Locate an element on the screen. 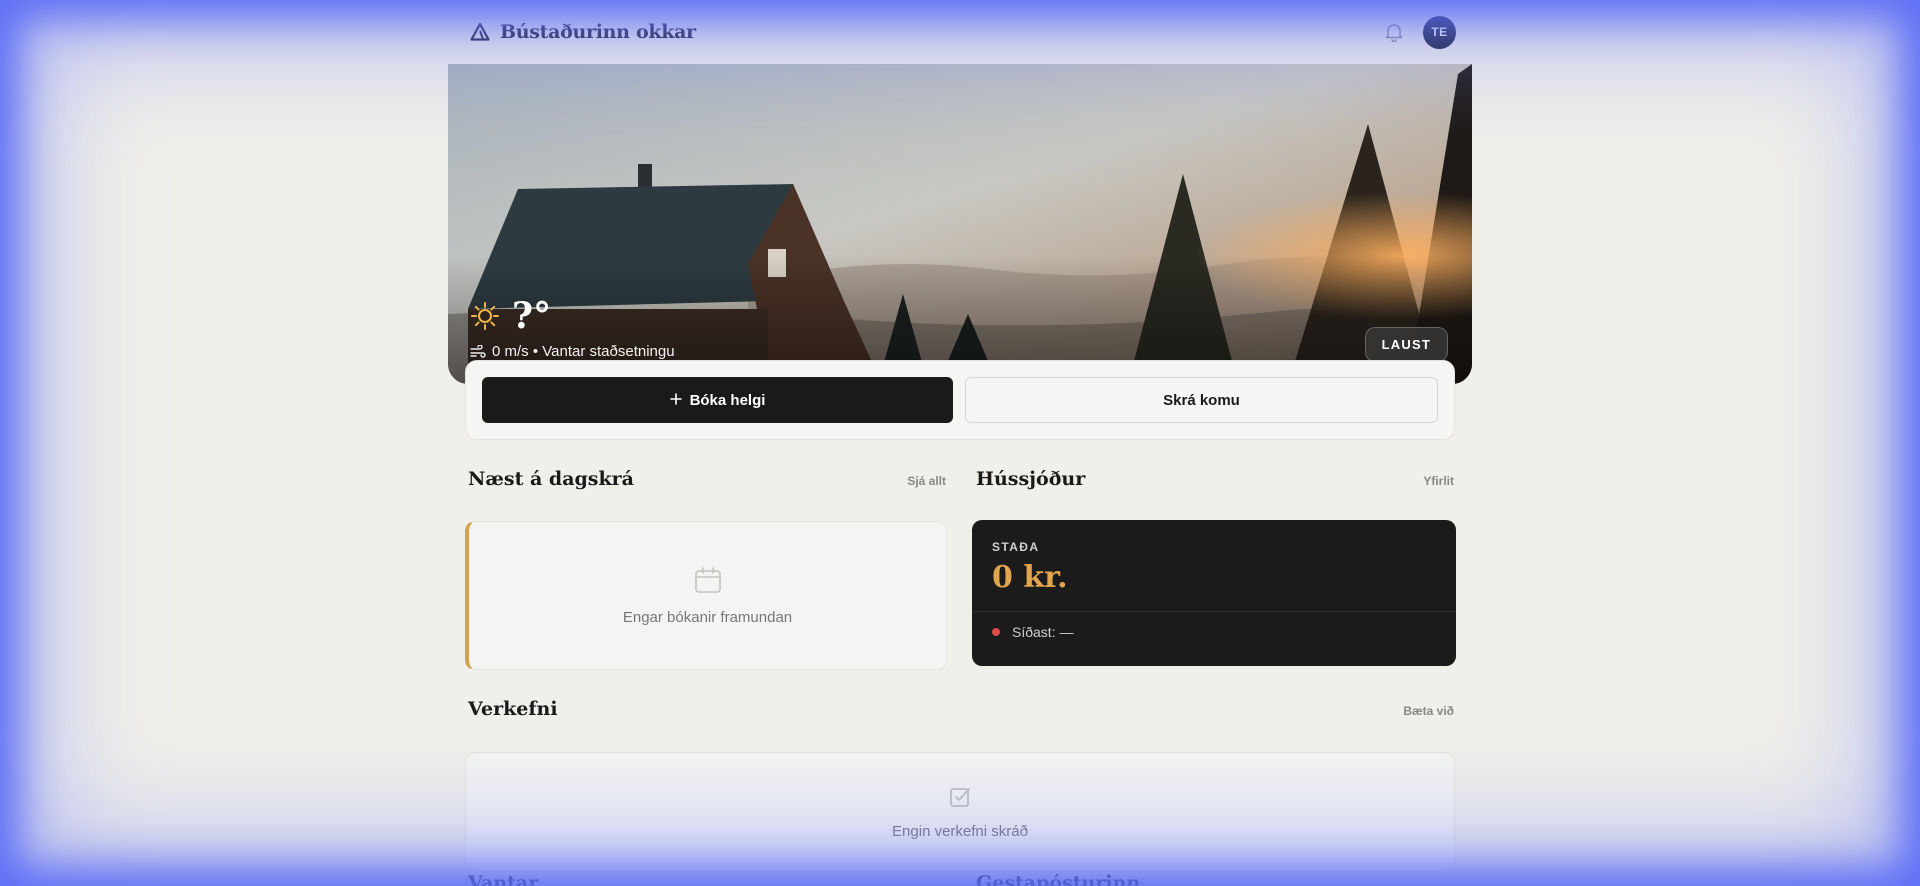 The width and height of the screenshot is (1920, 886). overview-link: Yfirlit is located at coordinates (1438, 481).